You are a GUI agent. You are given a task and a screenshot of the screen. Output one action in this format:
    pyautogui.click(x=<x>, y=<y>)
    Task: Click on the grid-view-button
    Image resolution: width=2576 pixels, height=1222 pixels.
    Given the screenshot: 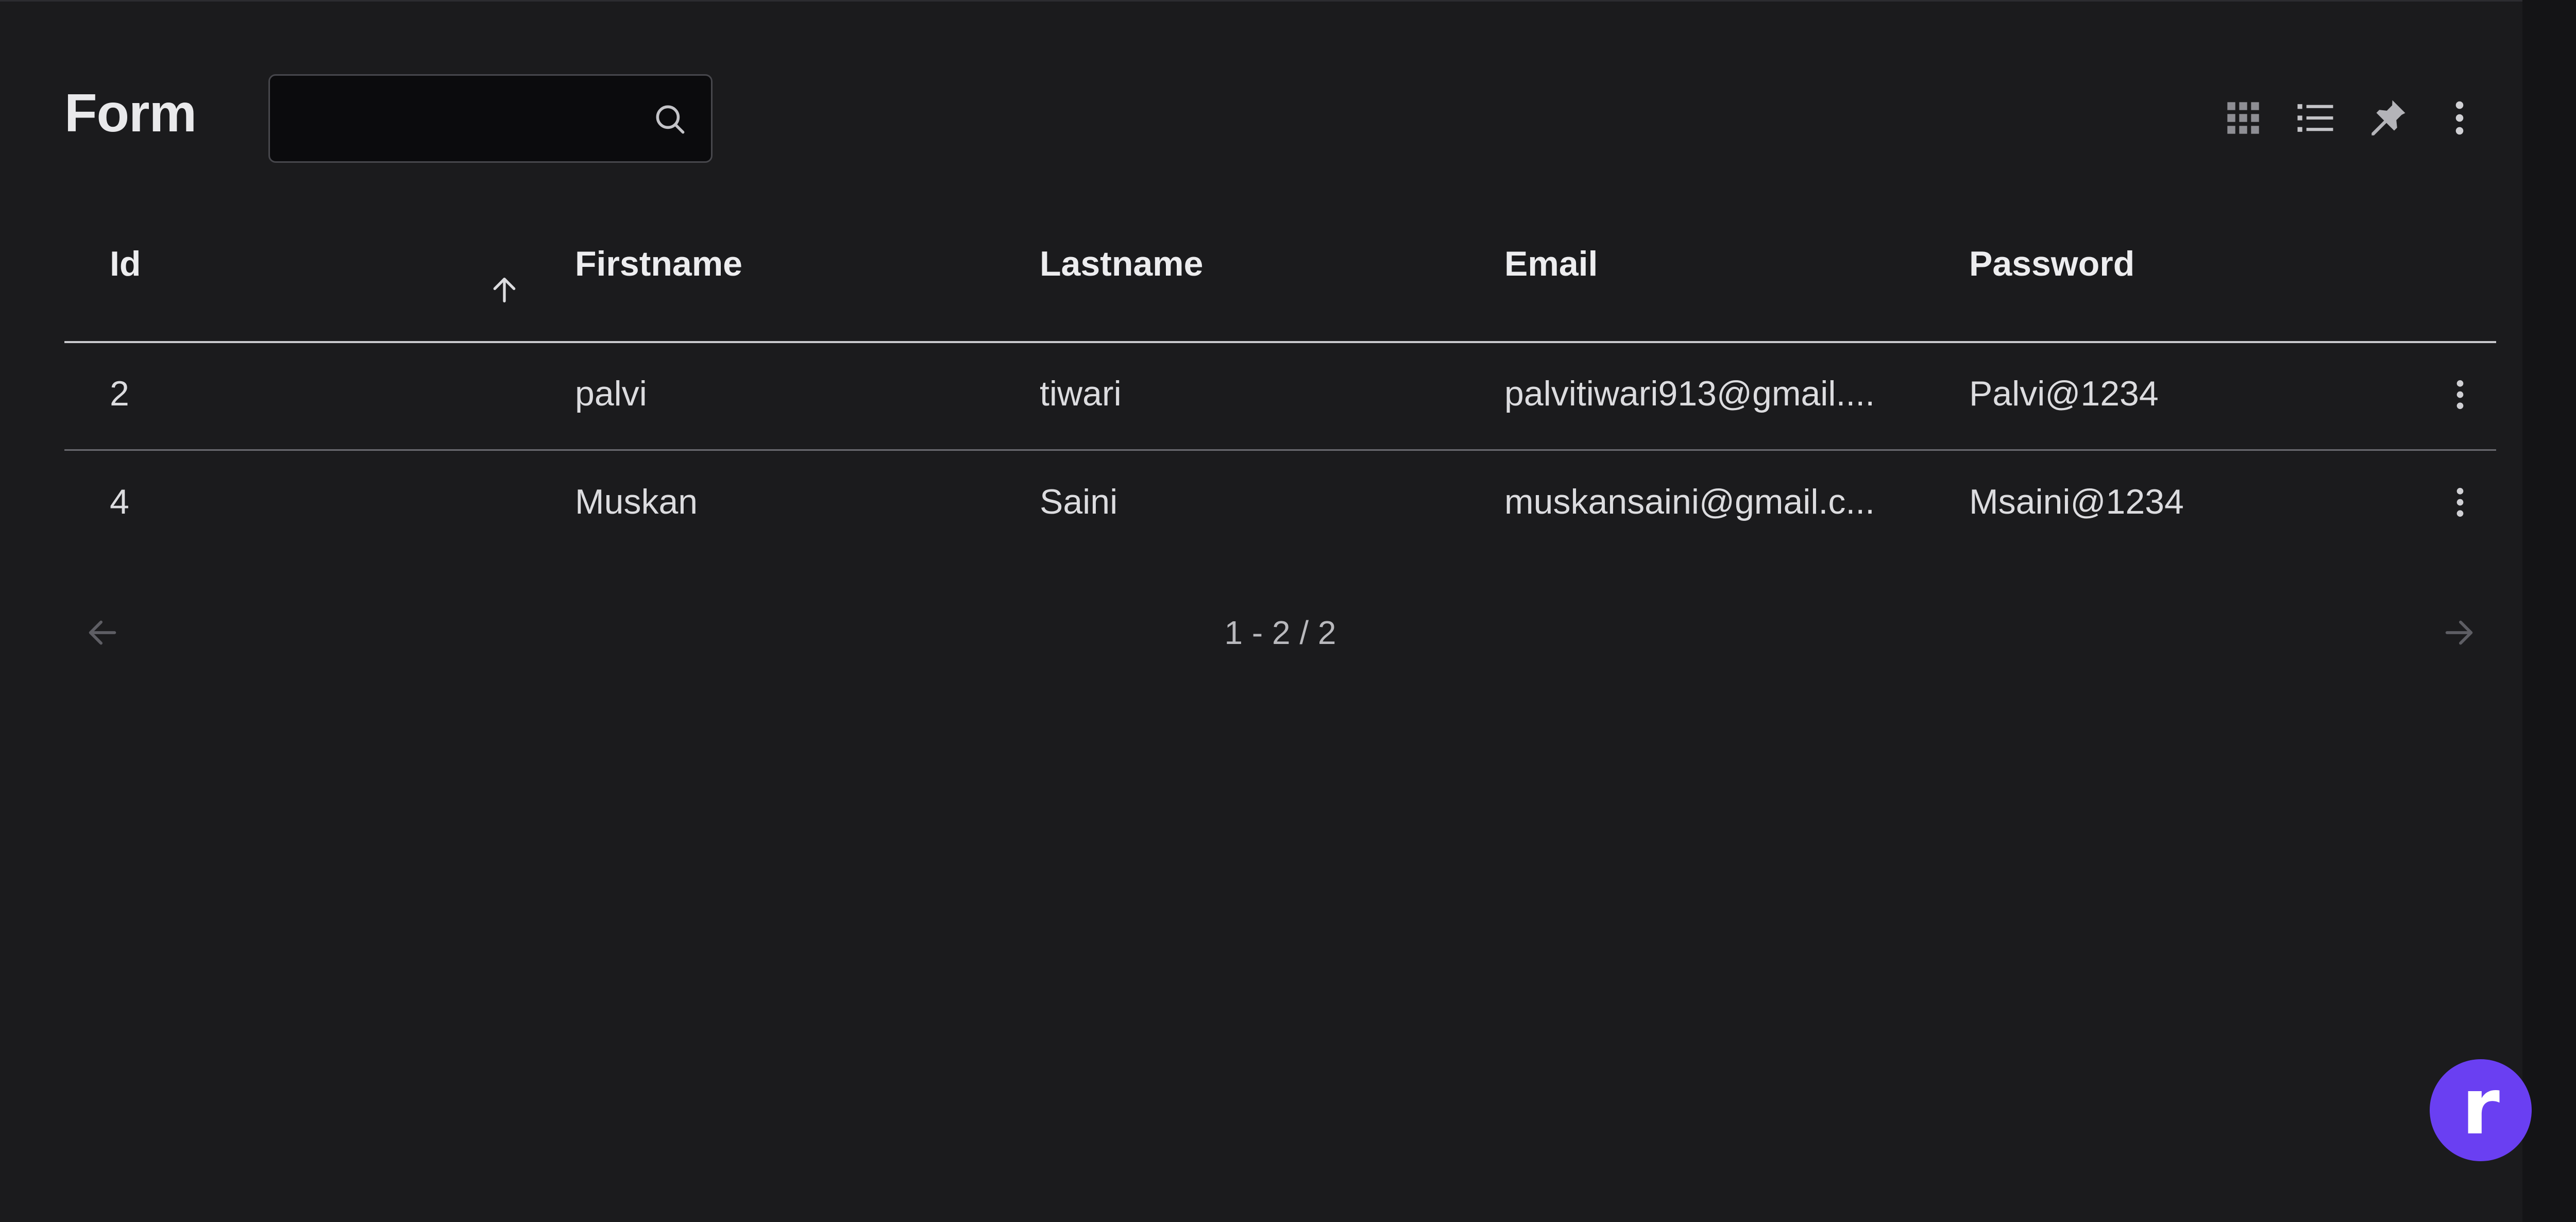 What is the action you would take?
    pyautogui.click(x=2243, y=118)
    